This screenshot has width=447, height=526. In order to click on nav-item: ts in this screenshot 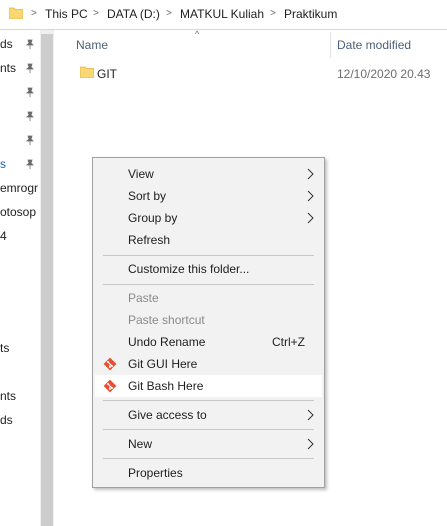, I will do `click(4, 348)`.